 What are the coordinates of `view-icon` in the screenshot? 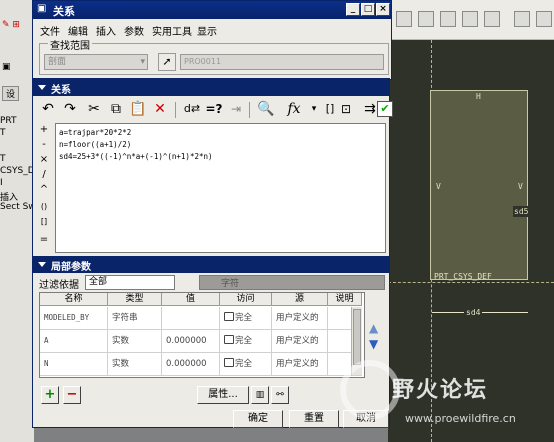 It's located at (522, 19).